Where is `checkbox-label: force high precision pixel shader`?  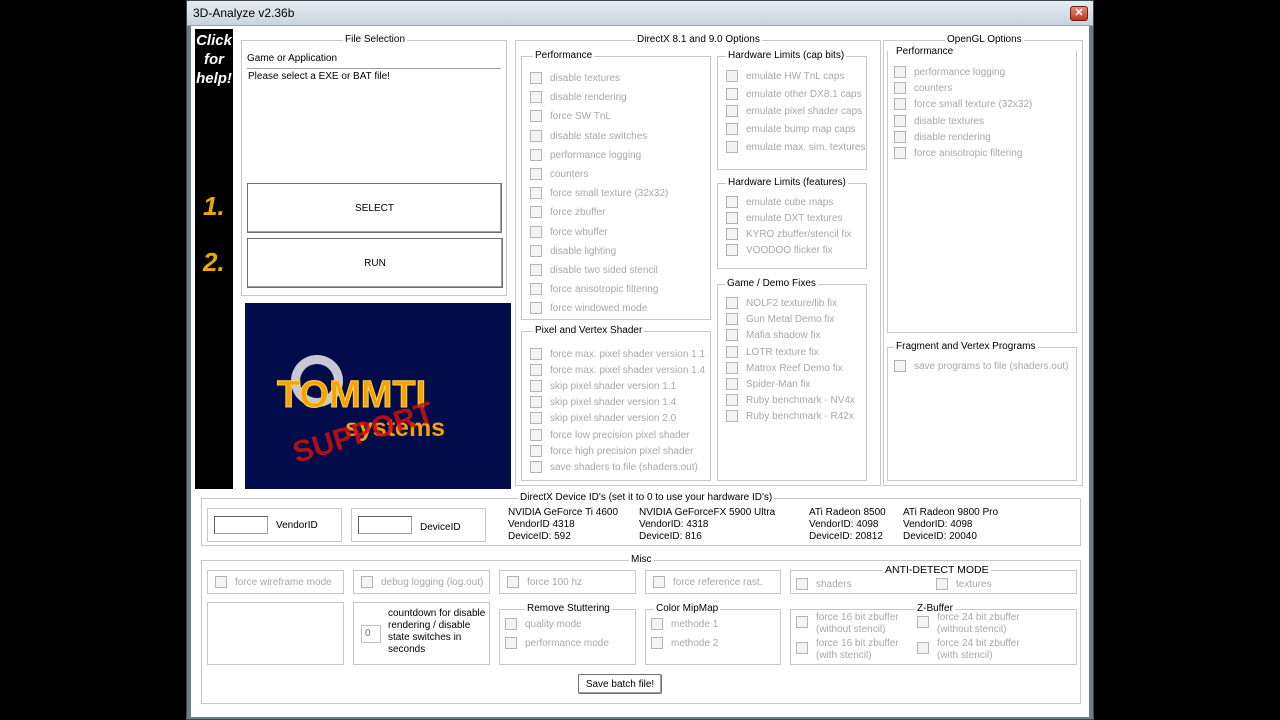 checkbox-label: force high precision pixel shader is located at coordinates (622, 451).